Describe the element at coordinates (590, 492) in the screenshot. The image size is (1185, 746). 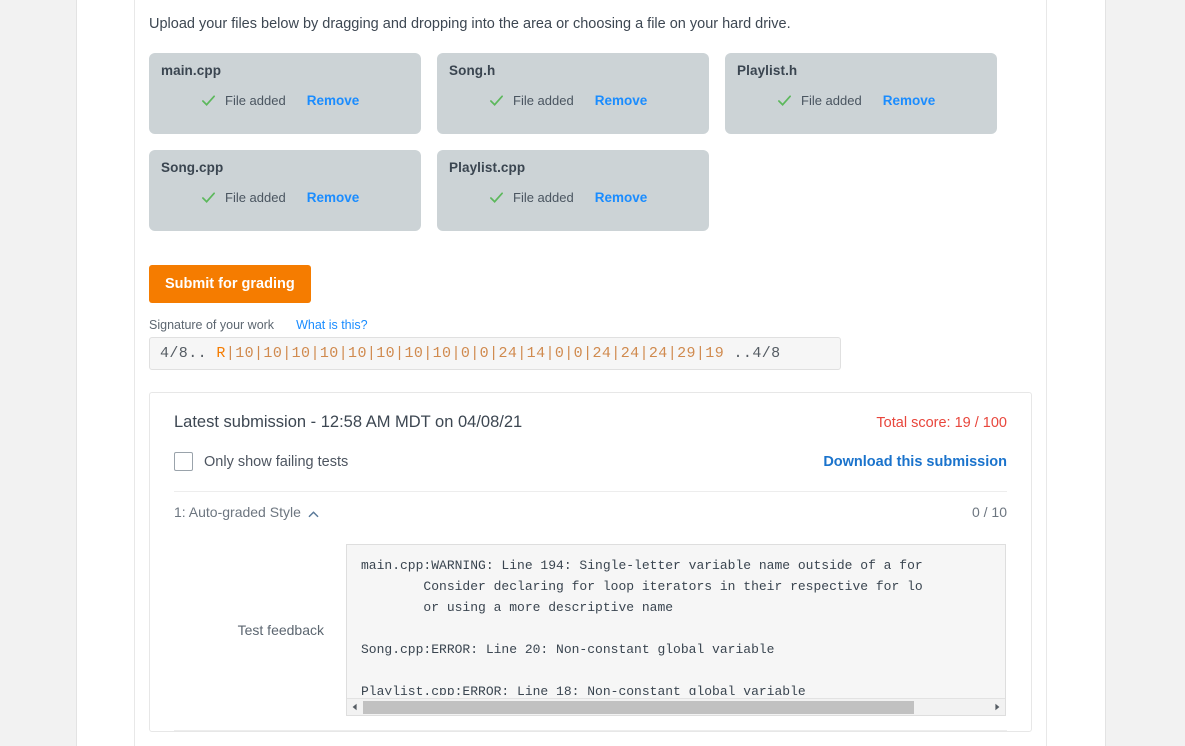
I see `divider` at that location.